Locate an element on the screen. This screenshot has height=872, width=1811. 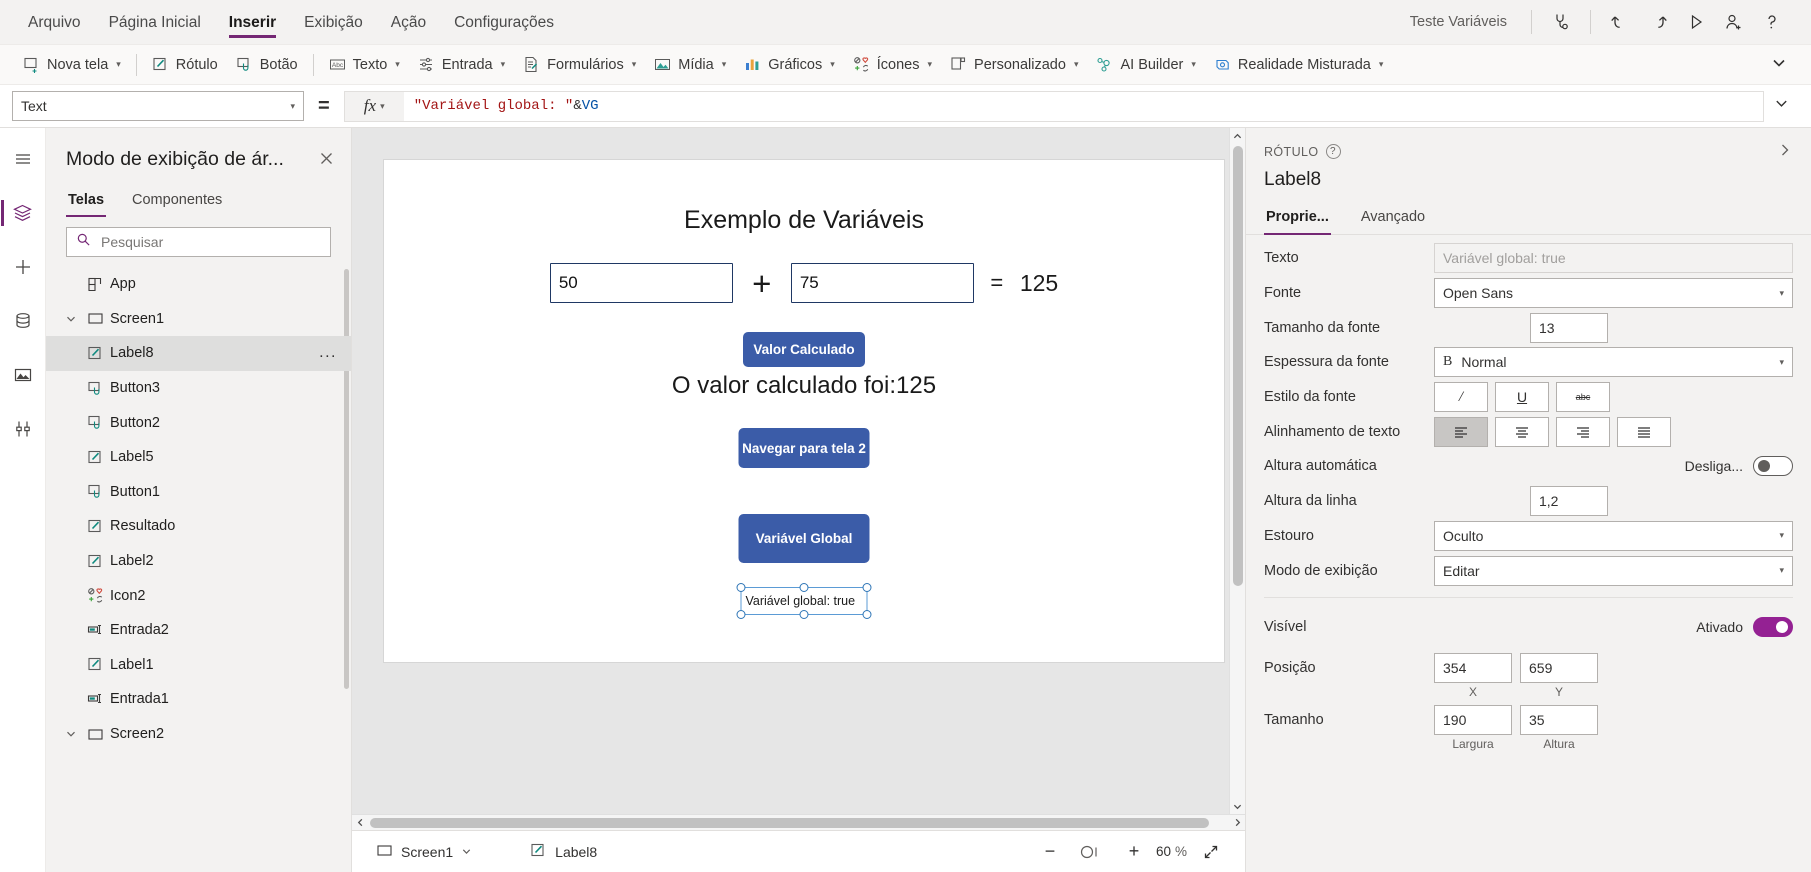
close-icon is located at coordinates (326, 161).